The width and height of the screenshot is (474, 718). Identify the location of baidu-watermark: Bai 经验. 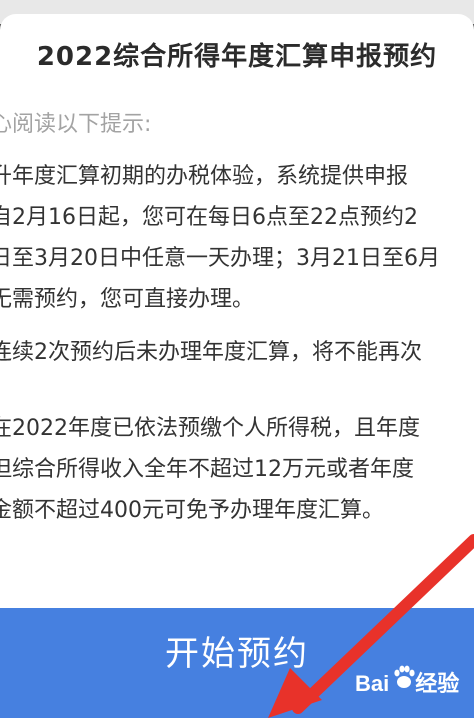
(410, 682).